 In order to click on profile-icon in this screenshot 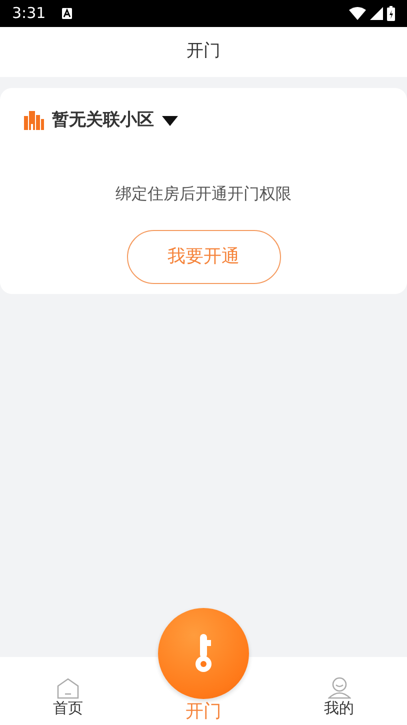, I will do `click(339, 688)`.